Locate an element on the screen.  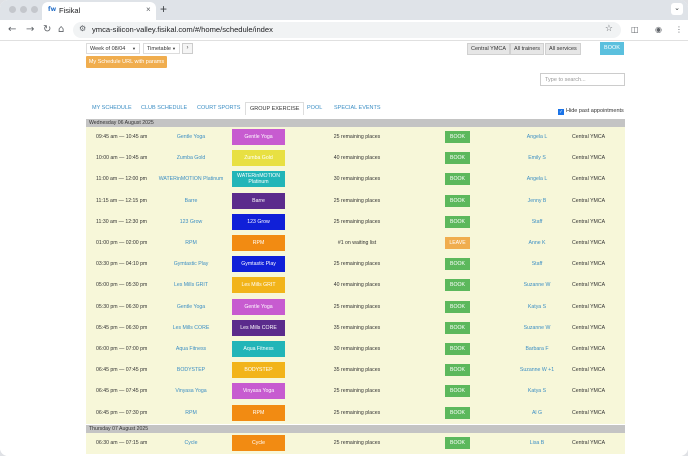
instructor-link: Jenny B is located at coordinates (537, 201).